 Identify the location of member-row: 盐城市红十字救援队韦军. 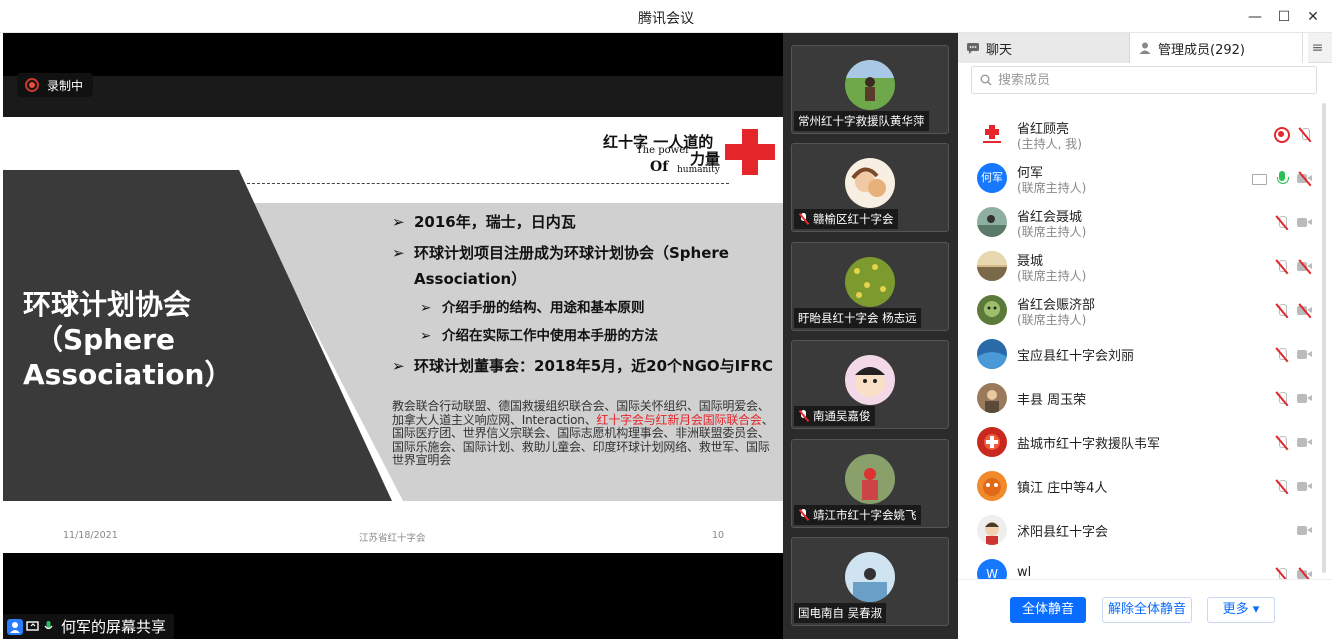
(1145, 442).